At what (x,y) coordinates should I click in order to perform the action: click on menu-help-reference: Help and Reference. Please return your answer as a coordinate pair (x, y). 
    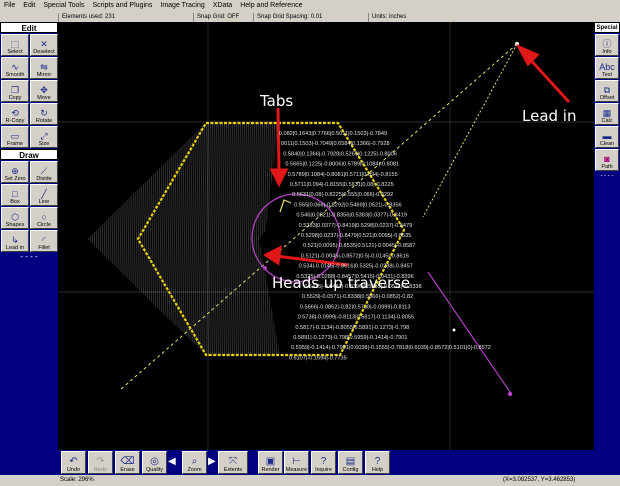
    Looking at the image, I should click on (271, 6).